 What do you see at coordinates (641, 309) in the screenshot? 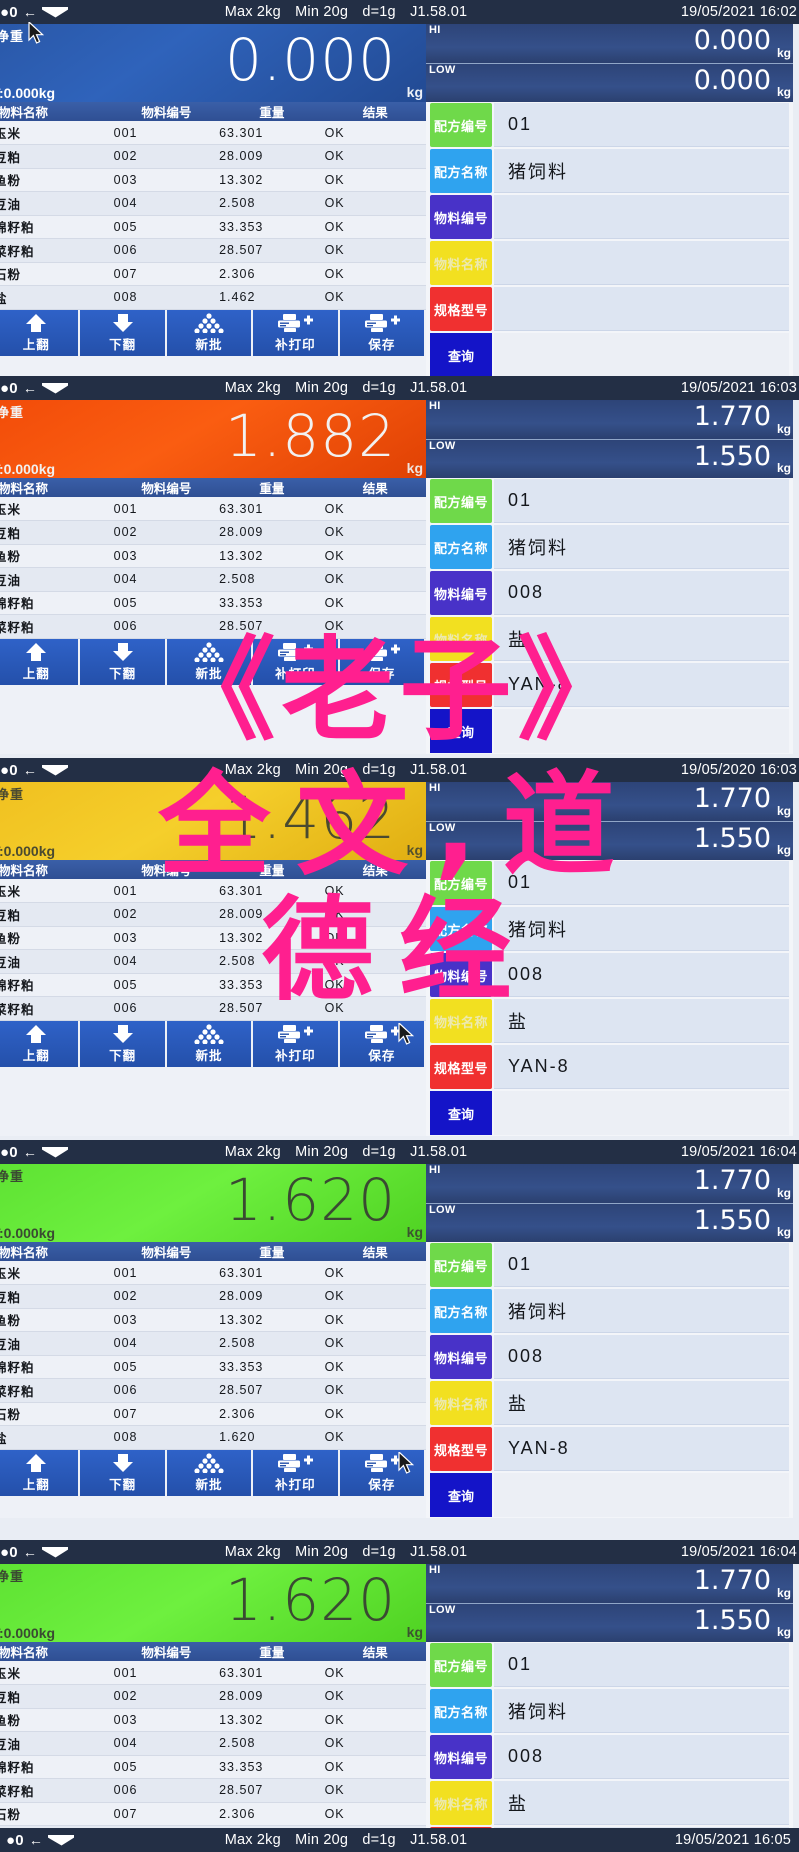
I see `field-value-spec-model` at bounding box center [641, 309].